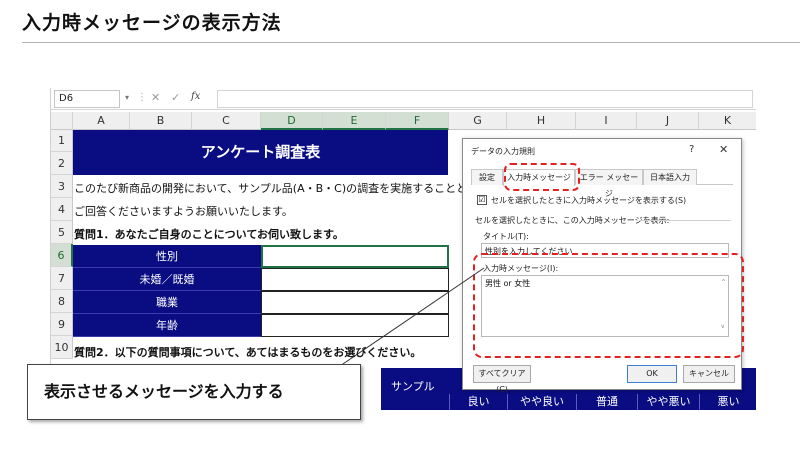 This screenshot has width=800, height=450. What do you see at coordinates (606, 121) in the screenshot?
I see `column-header-i: I` at bounding box center [606, 121].